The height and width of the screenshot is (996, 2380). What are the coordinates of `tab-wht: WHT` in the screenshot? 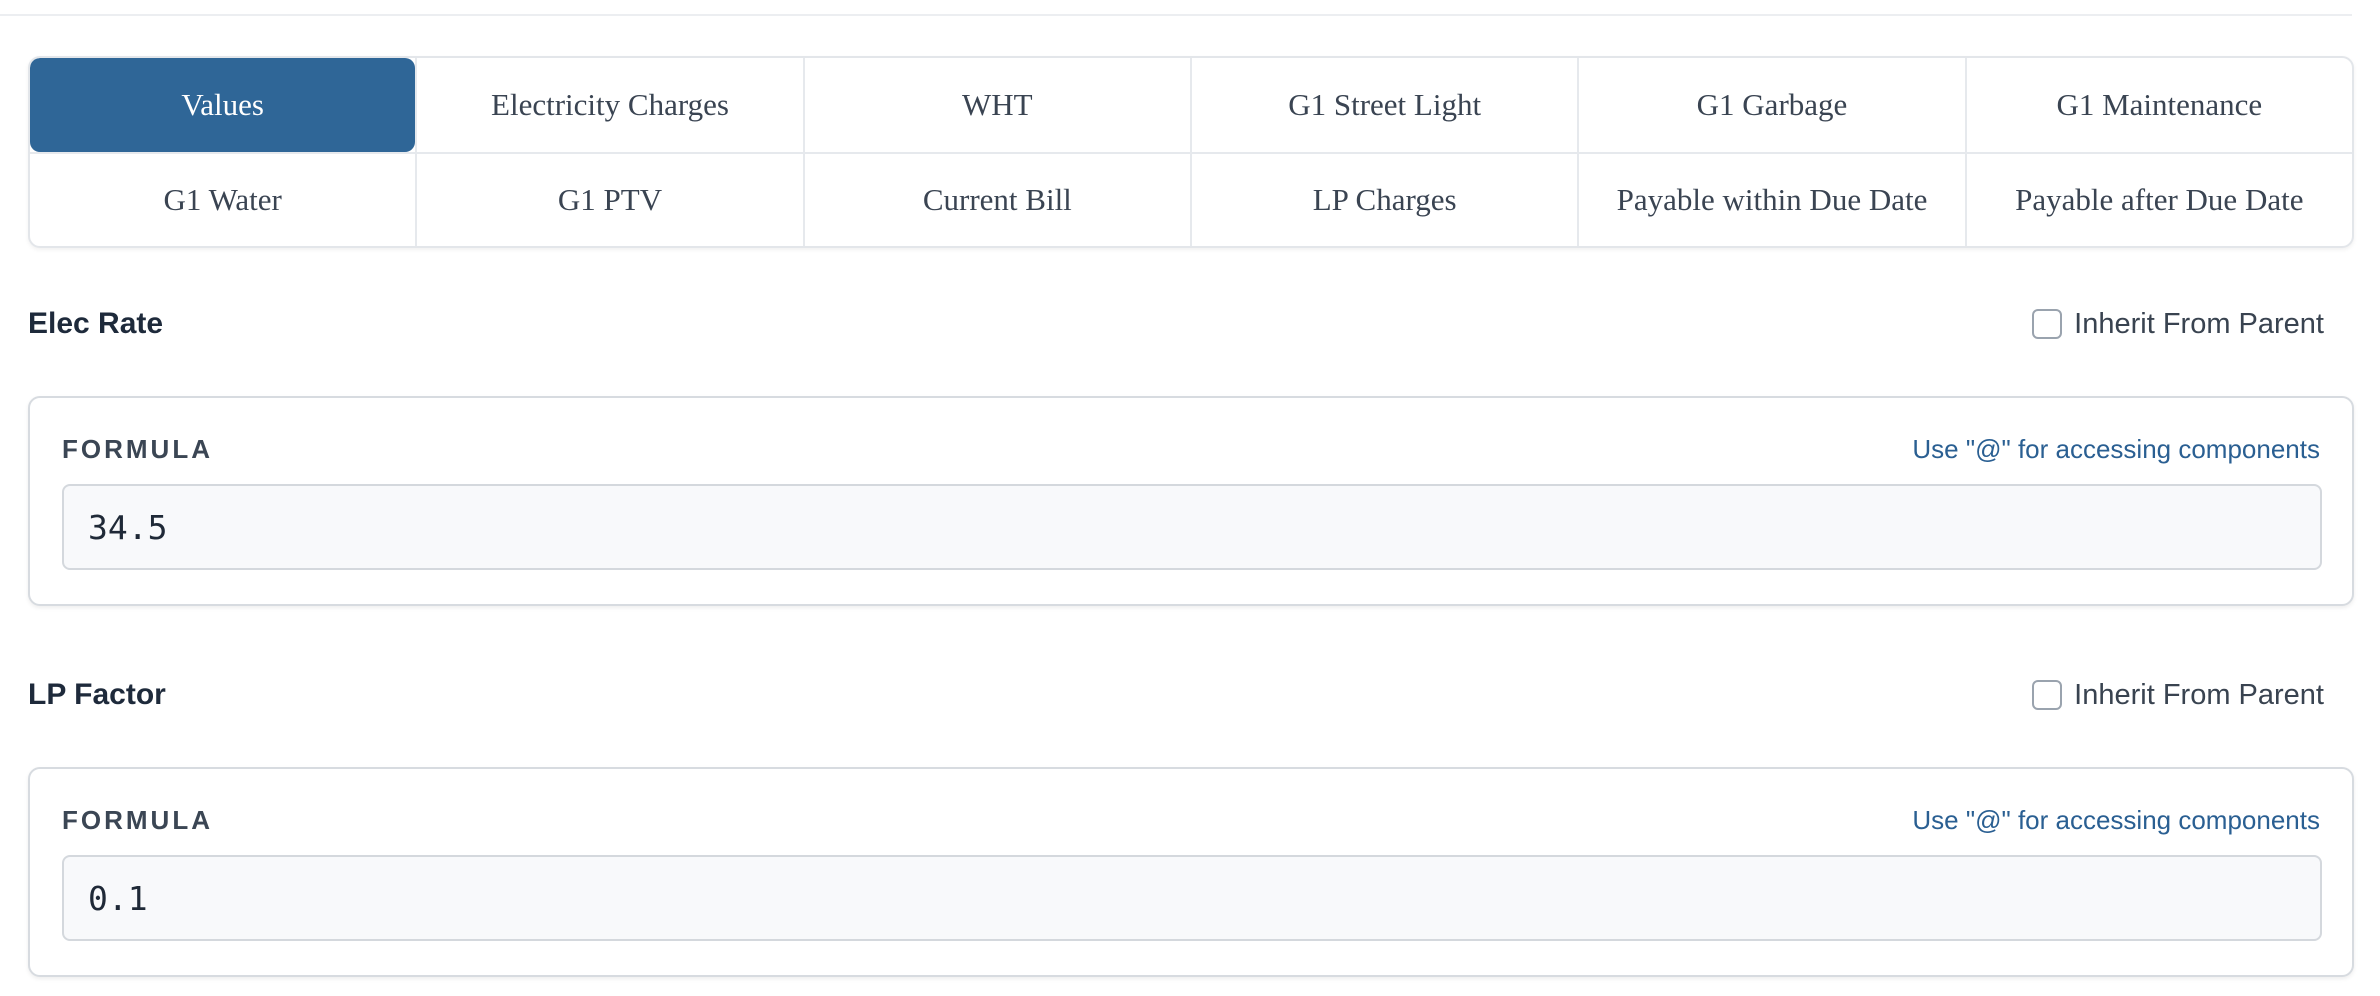 It's located at (996, 105).